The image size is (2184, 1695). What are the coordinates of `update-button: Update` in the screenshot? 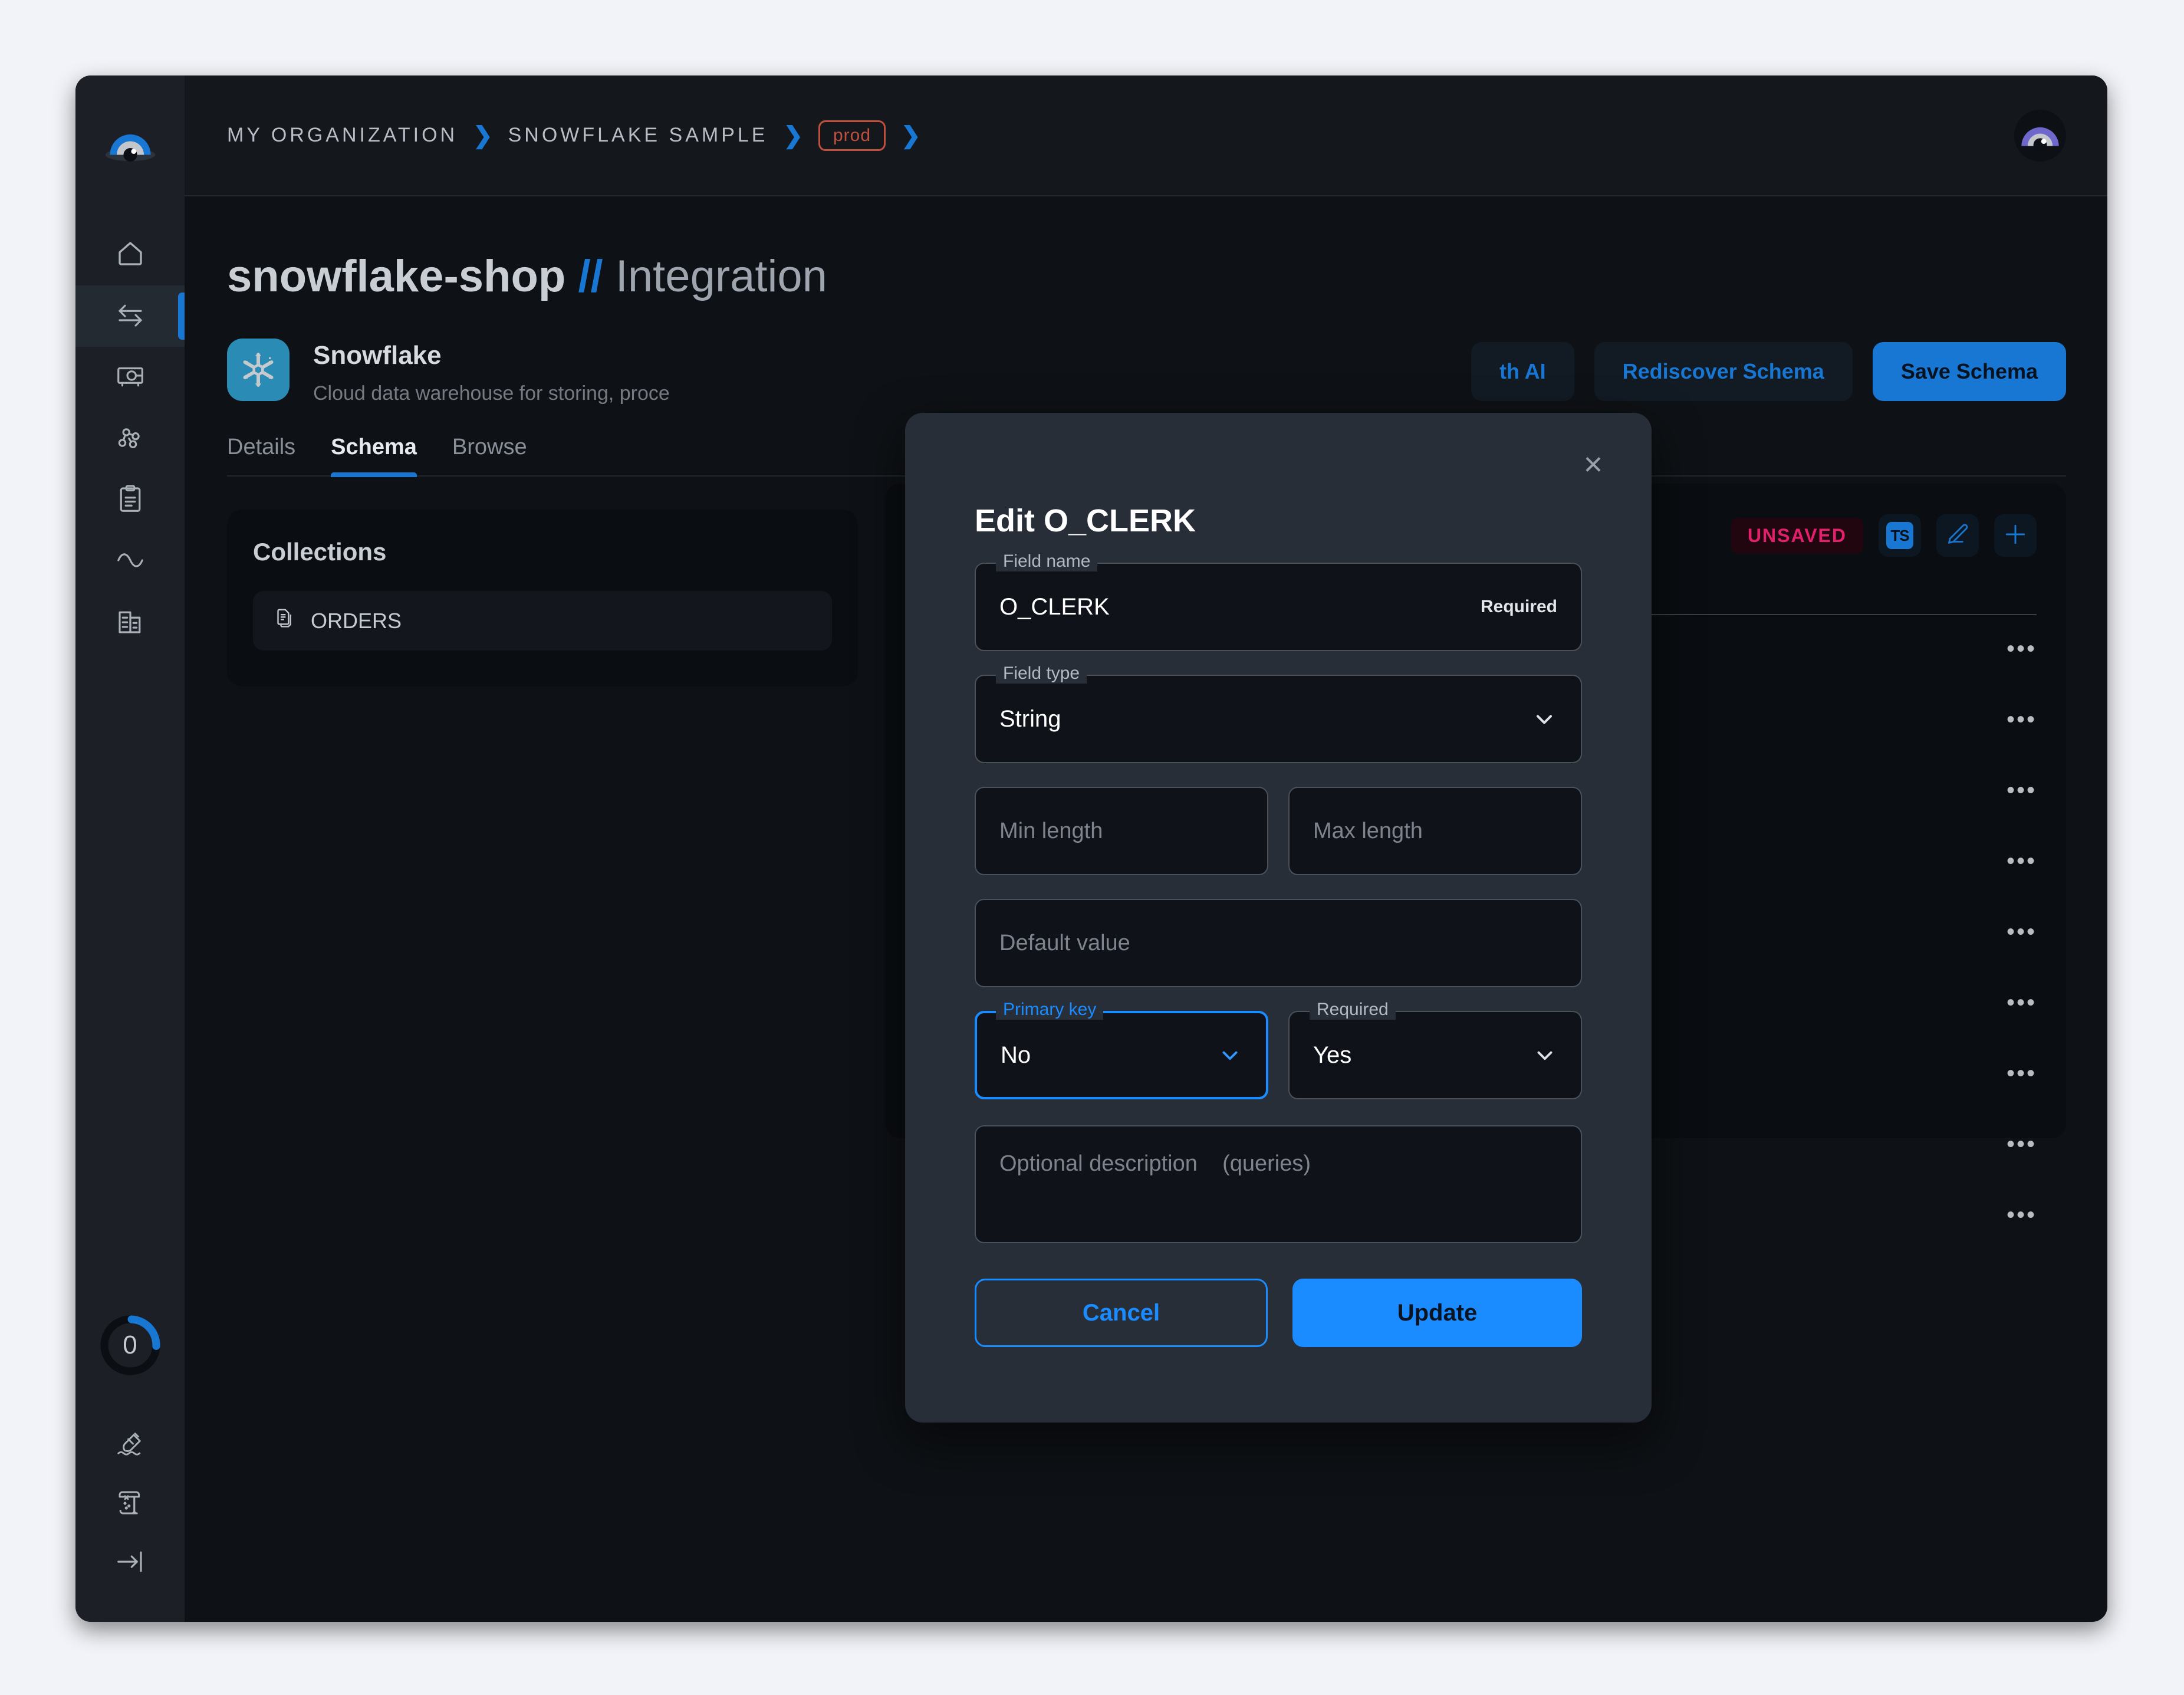 It's located at (1437, 1313).